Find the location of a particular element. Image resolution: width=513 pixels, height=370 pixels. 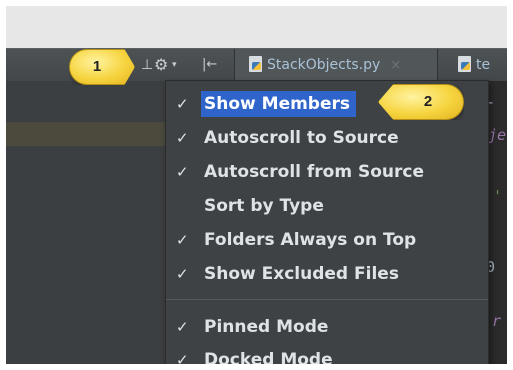

menu-item-autoscroll-from-source: ✓ Autoscroll from Source is located at coordinates (327, 172).